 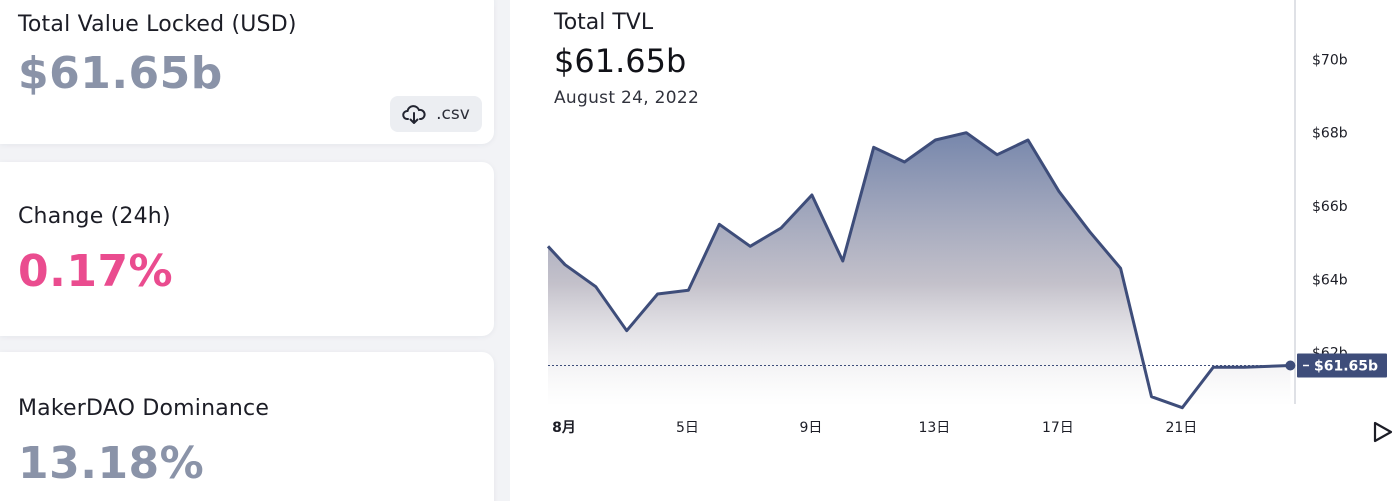 I want to click on y-tick-label: $66b, so click(x=1330, y=207).